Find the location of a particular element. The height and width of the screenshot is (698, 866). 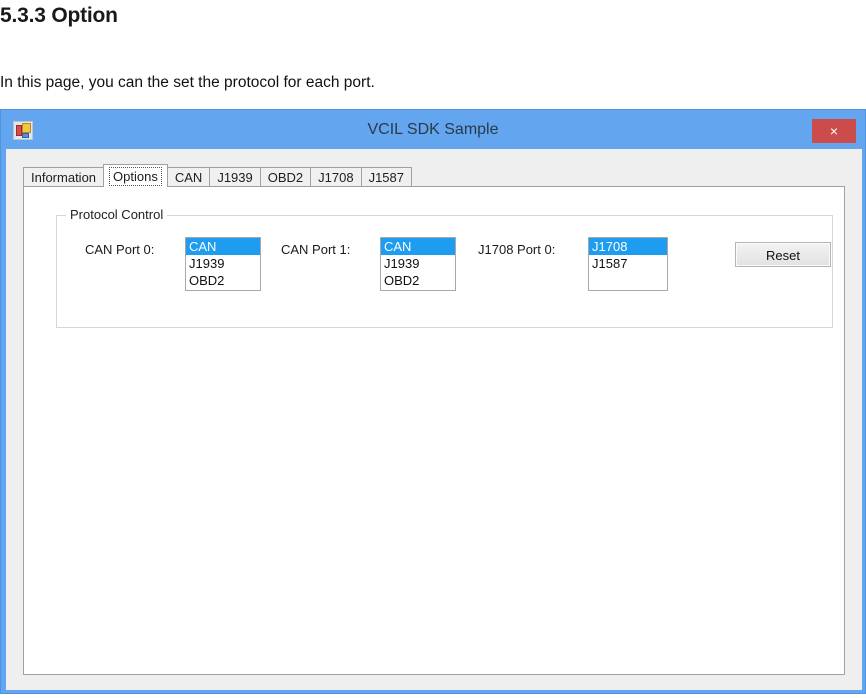

label-j1708-port-0: J1708 Port 0: is located at coordinates (517, 249).